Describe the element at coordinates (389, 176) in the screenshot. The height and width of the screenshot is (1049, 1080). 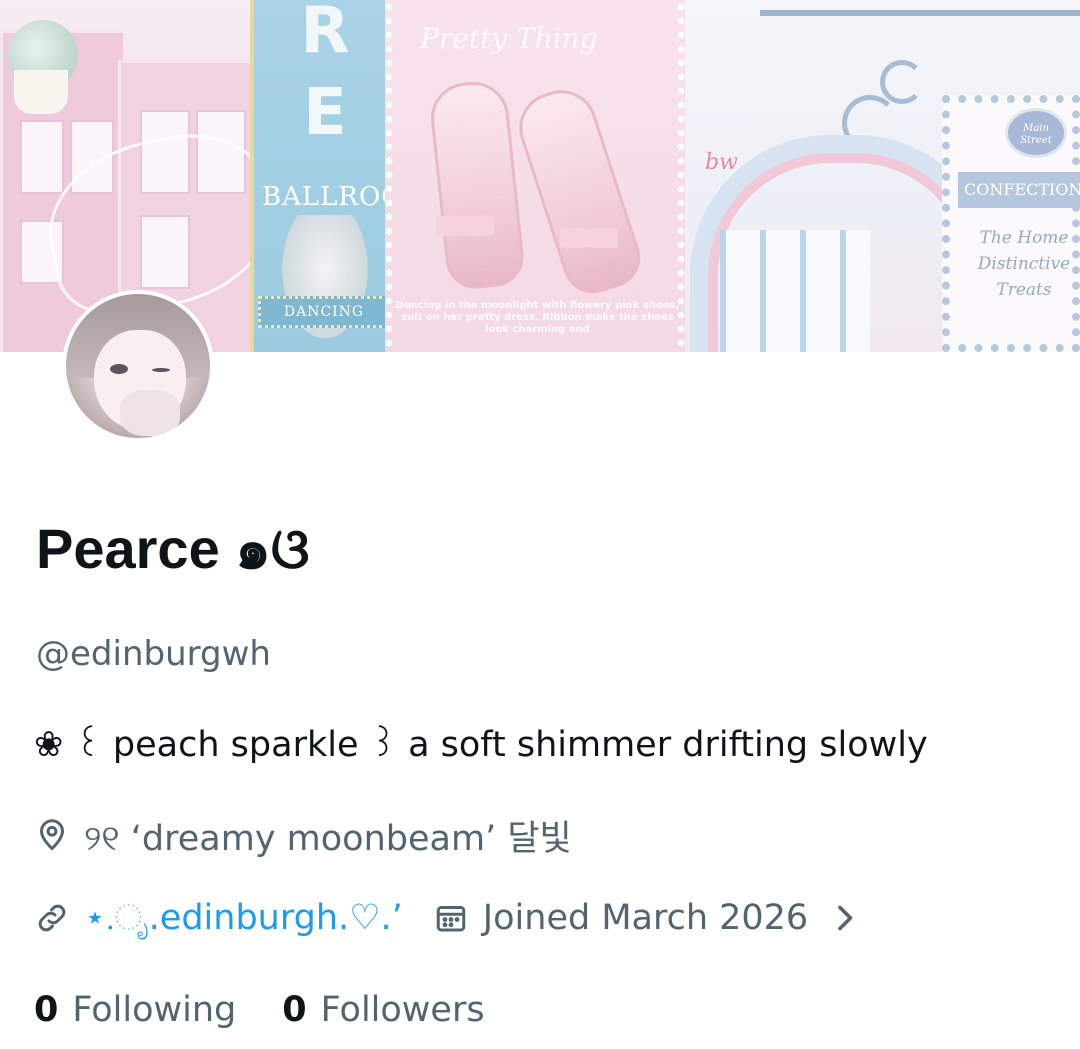
I see `stamp-edge` at that location.